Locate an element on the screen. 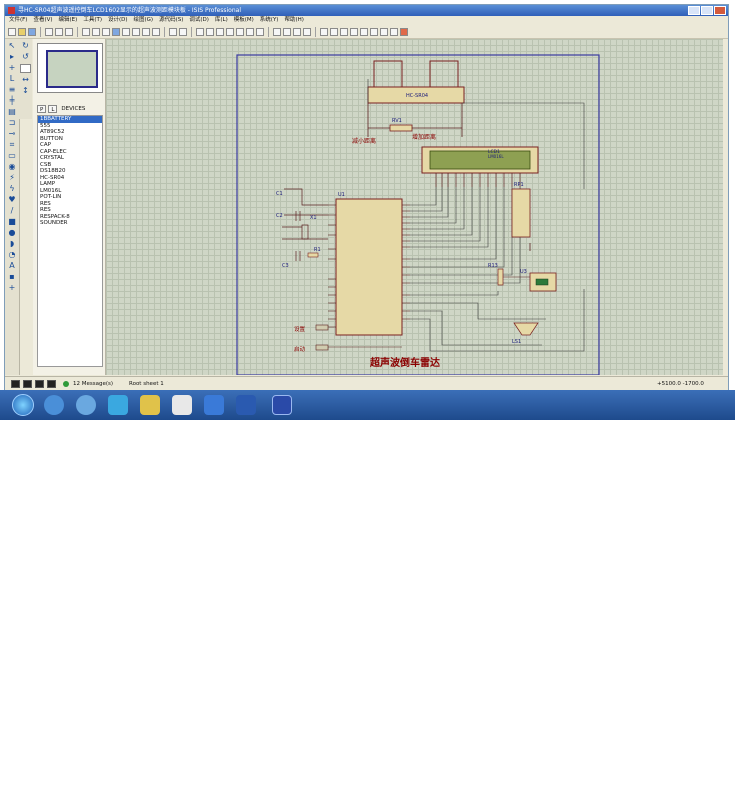  grid-icon is located at coordinates (96, 31).